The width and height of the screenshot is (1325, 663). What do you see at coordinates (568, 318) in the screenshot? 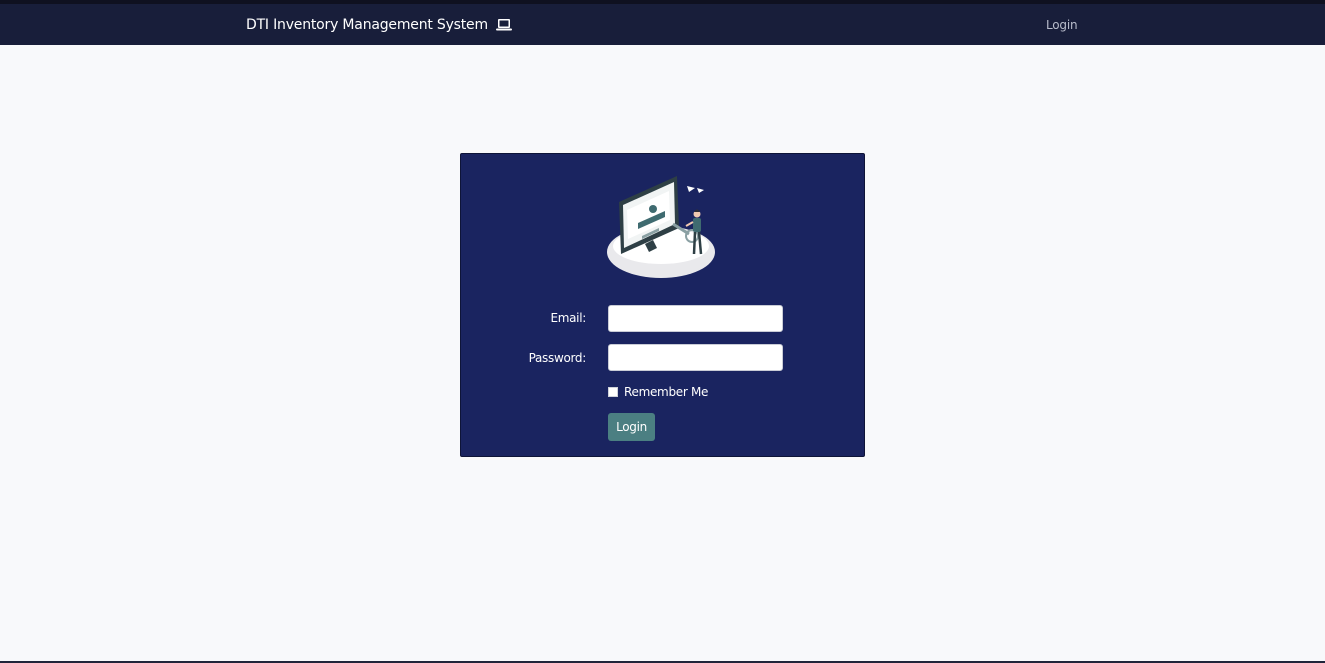
I see `email-label: Email:` at bounding box center [568, 318].